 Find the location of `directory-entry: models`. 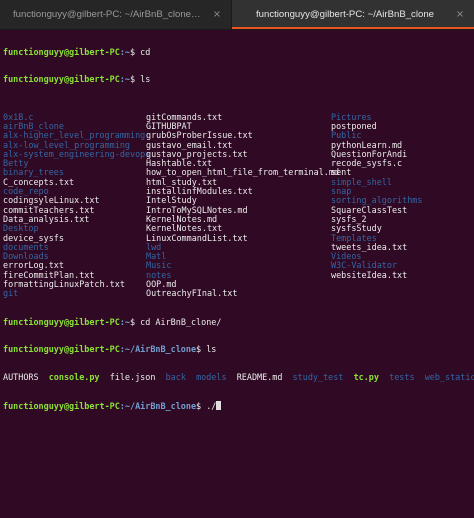

directory-entry: models is located at coordinates (216, 377).